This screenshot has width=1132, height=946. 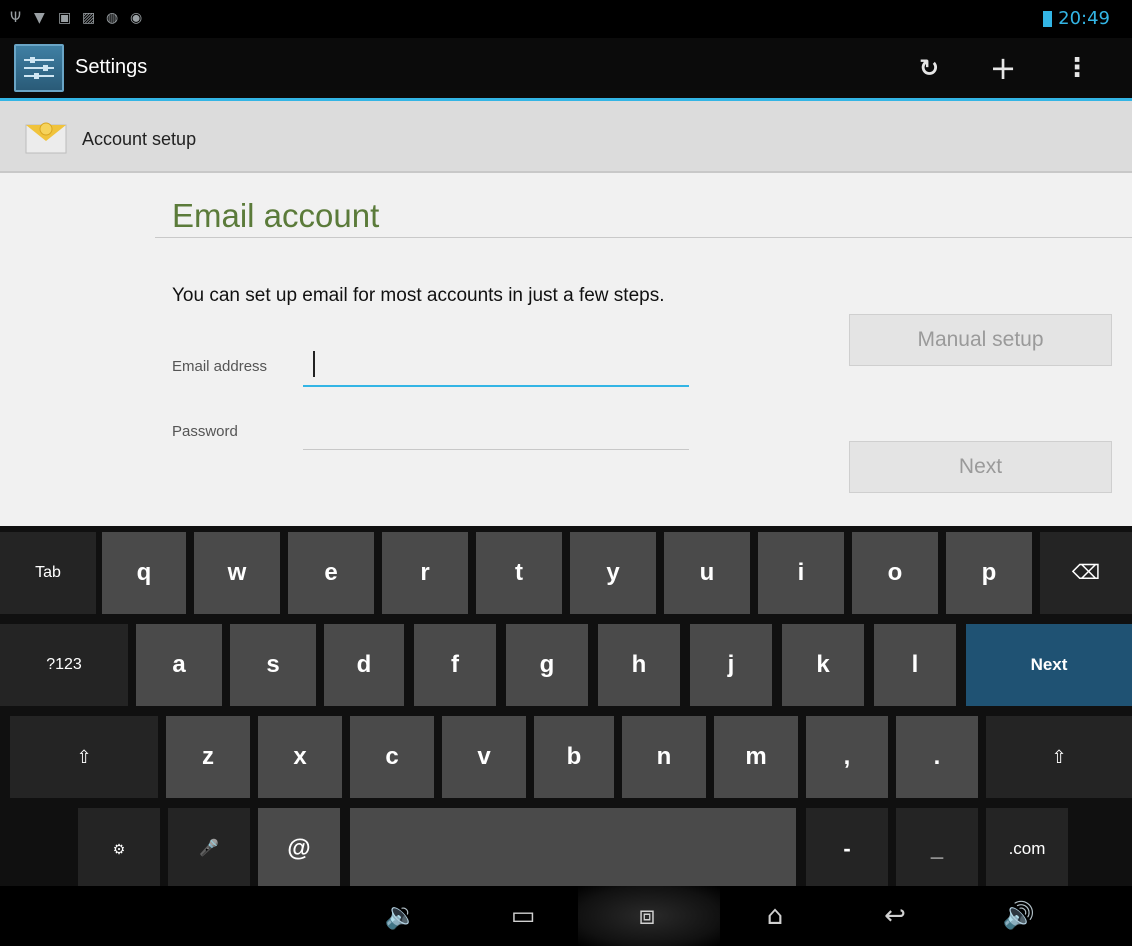 I want to click on key-comma: ,, so click(x=847, y=757).